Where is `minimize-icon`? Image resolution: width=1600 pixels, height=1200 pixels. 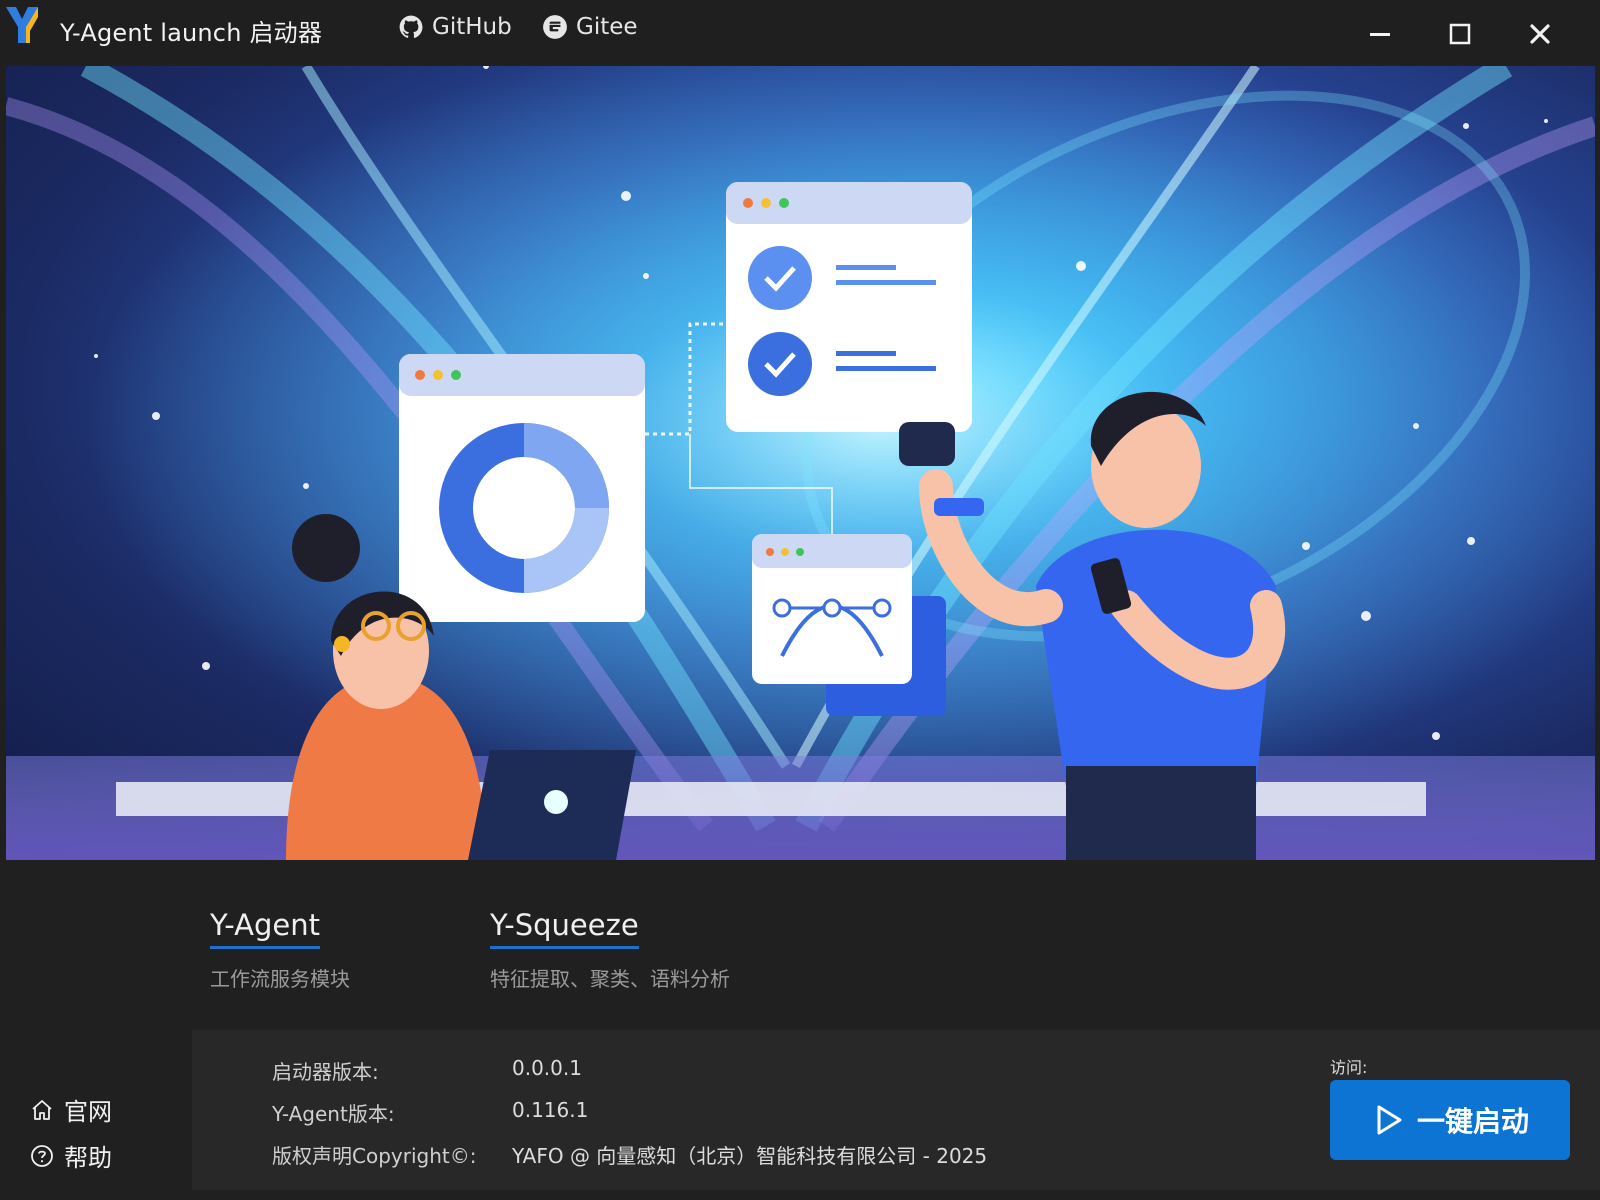
minimize-icon is located at coordinates (1380, 34).